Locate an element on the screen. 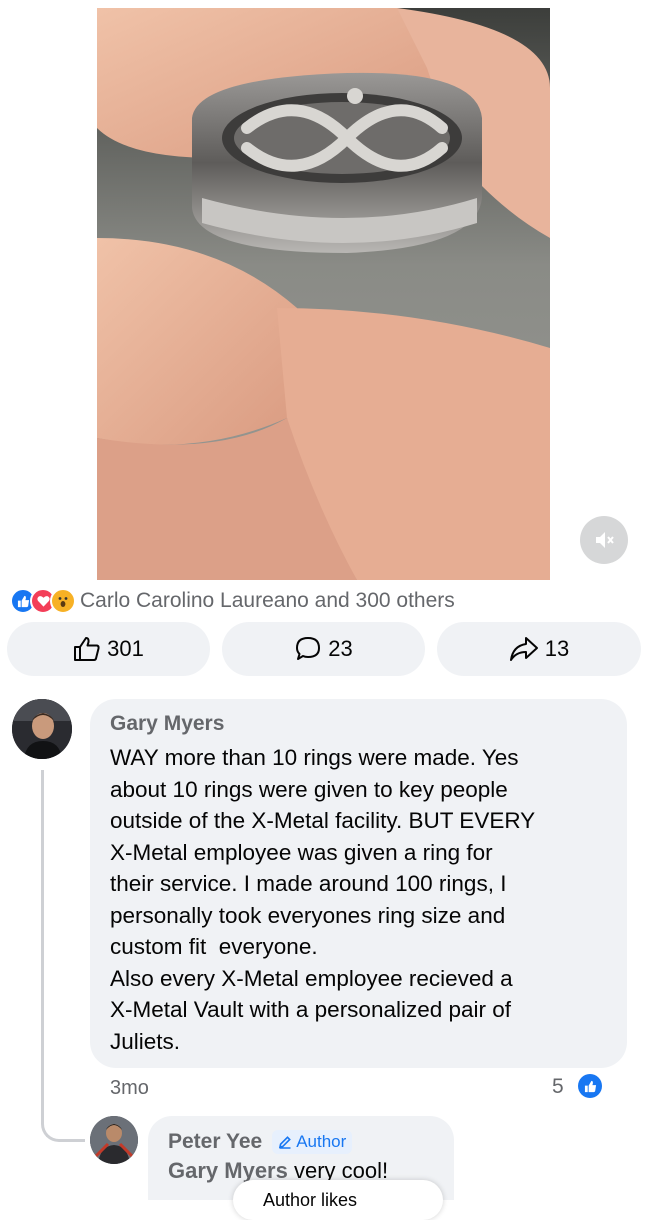 This screenshot has width=647, height=1220. comment-count: 23 is located at coordinates (340, 648).